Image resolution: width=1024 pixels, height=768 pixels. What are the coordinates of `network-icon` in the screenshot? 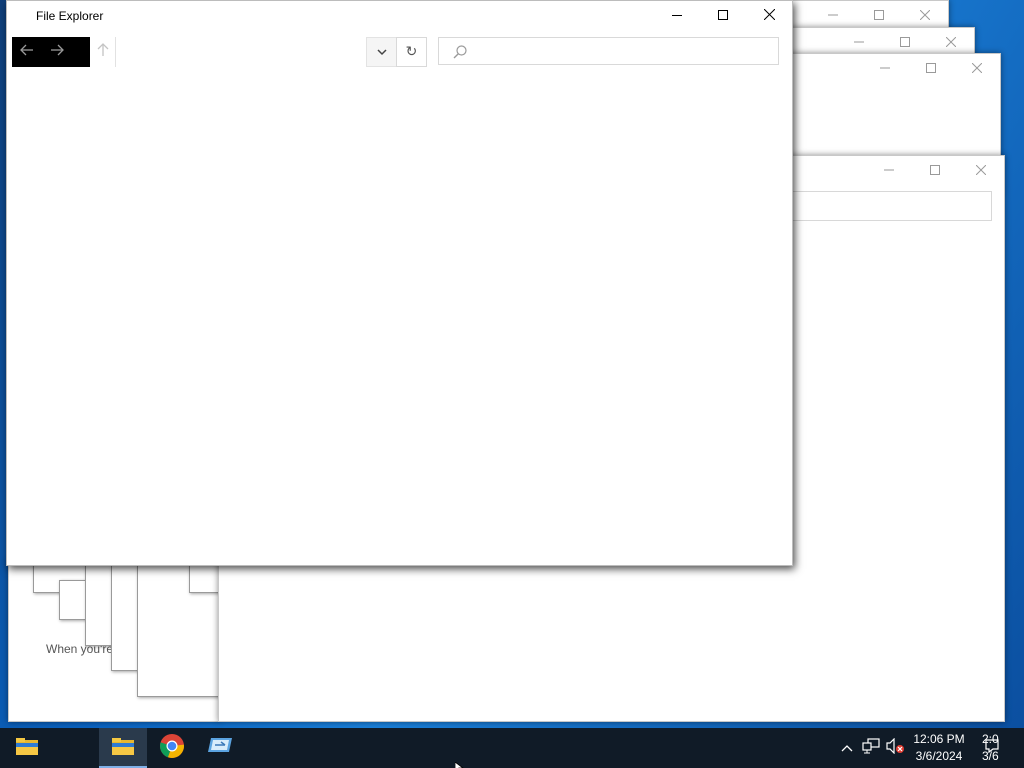 It's located at (871, 748).